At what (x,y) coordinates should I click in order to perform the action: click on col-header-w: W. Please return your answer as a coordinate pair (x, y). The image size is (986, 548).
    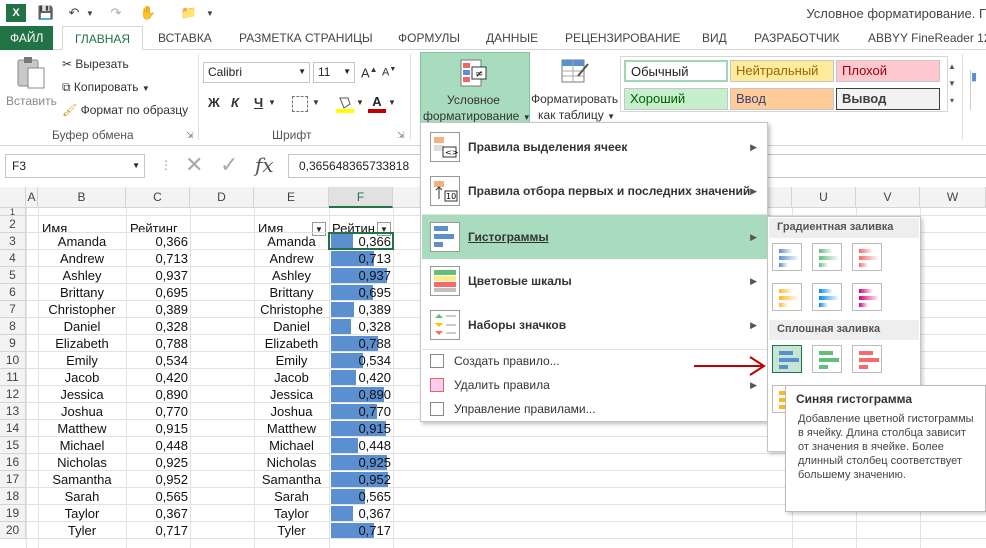
    Looking at the image, I should click on (953, 197).